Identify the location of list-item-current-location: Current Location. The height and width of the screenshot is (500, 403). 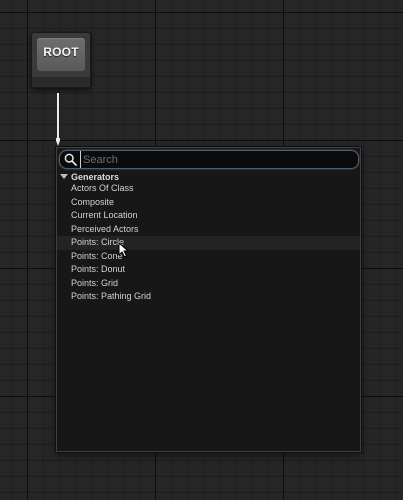
(208, 216).